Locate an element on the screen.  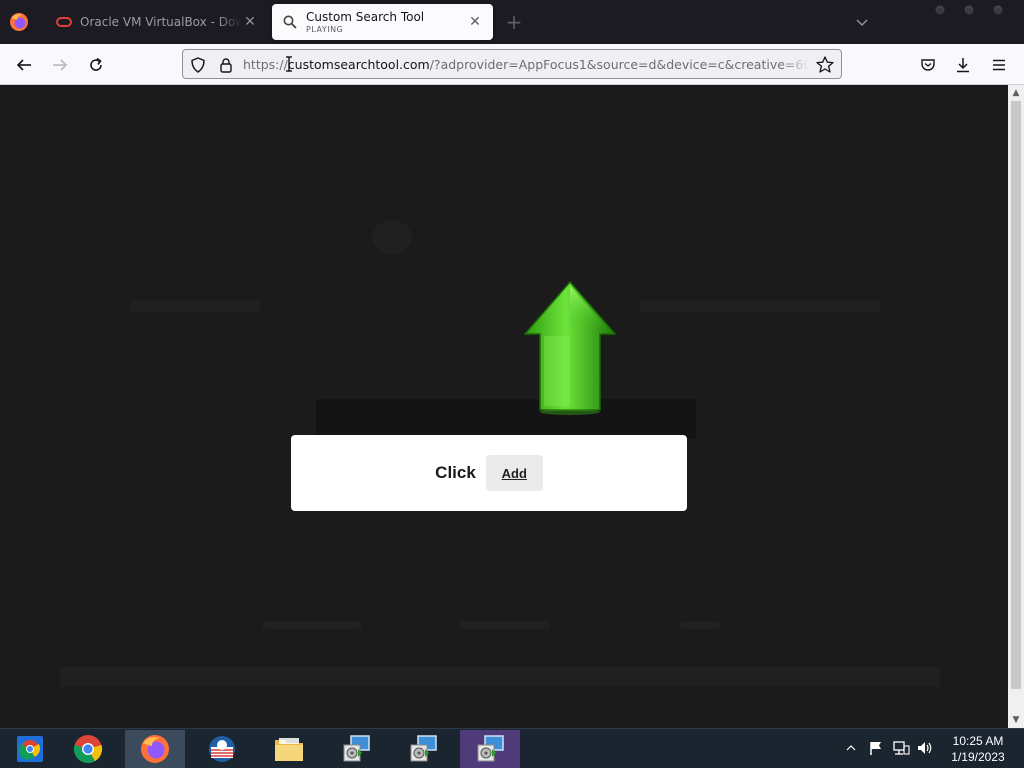
lock-icon is located at coordinates (226, 65).